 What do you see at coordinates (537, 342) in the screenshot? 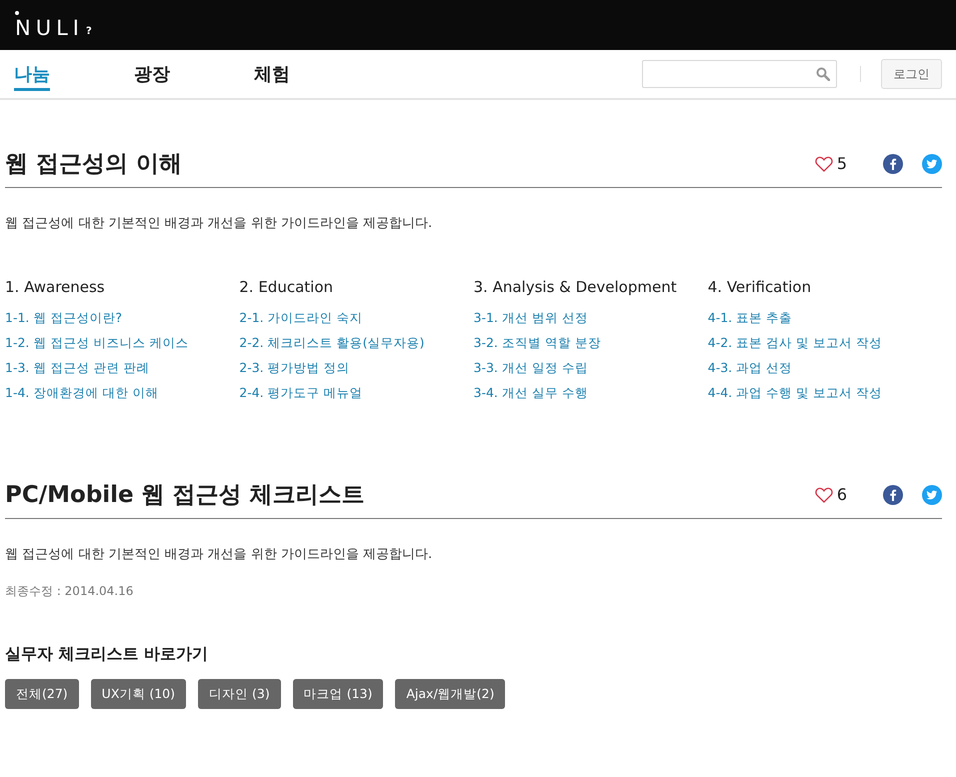
I see `guide-link: 3-2. 조직별 역할 분장` at bounding box center [537, 342].